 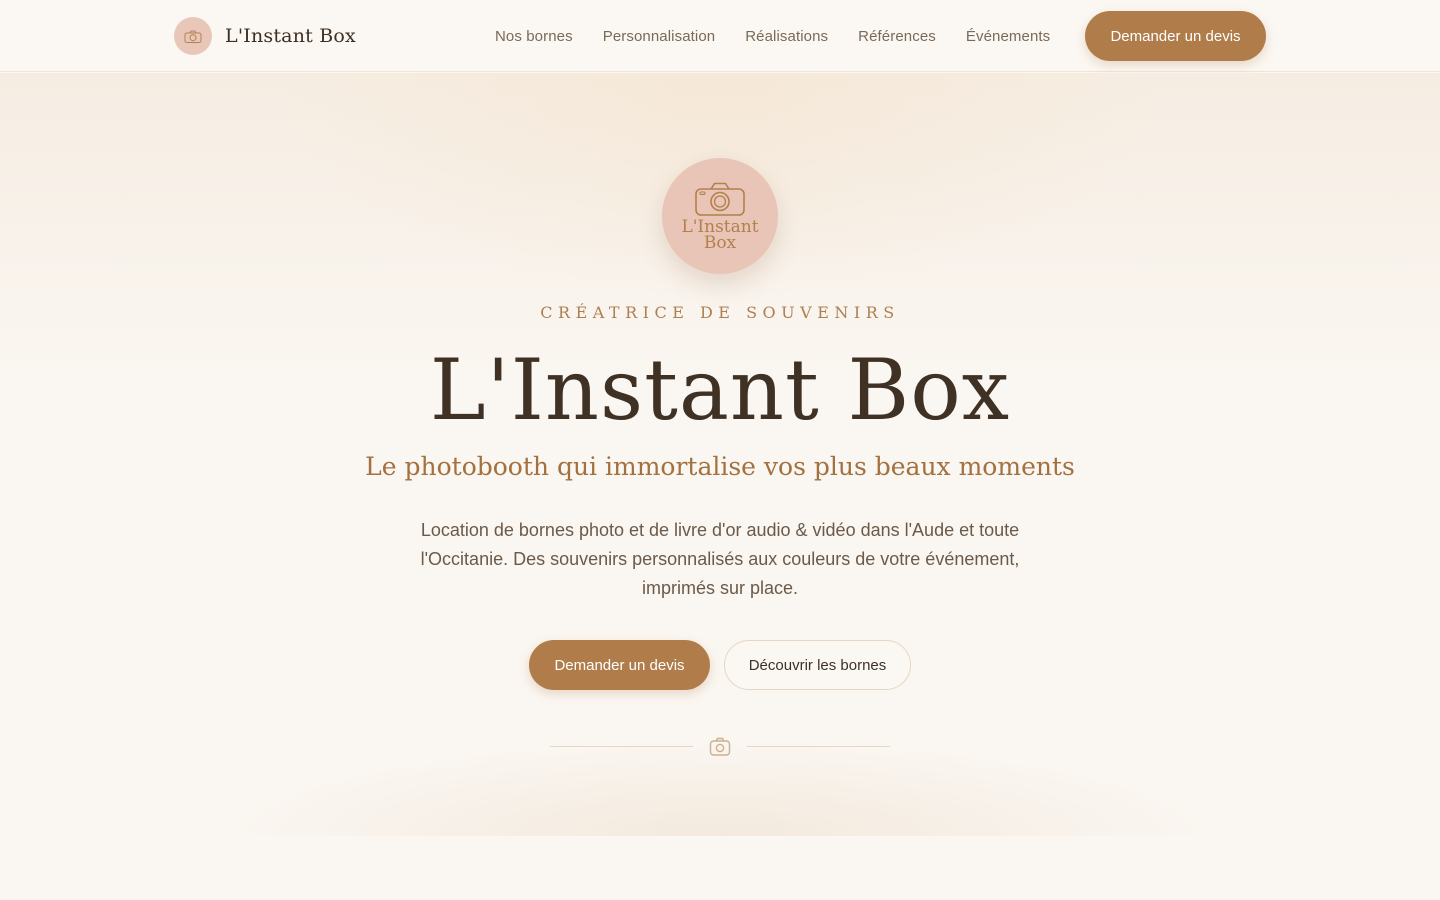 I want to click on brand-logo, so click(x=193, y=36).